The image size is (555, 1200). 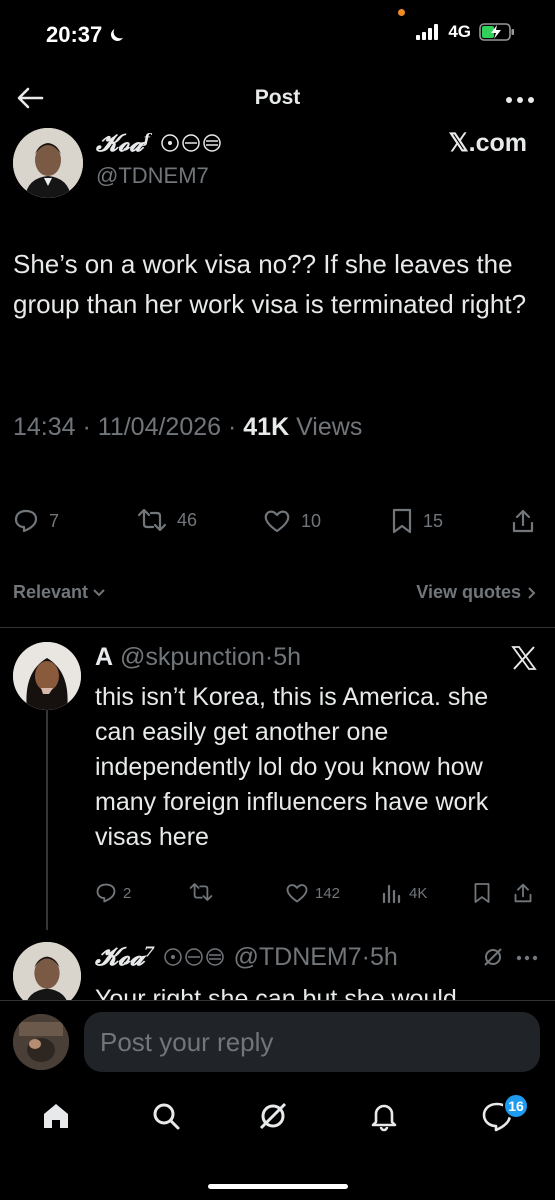 I want to click on analytics-icon, so click(x=391, y=894).